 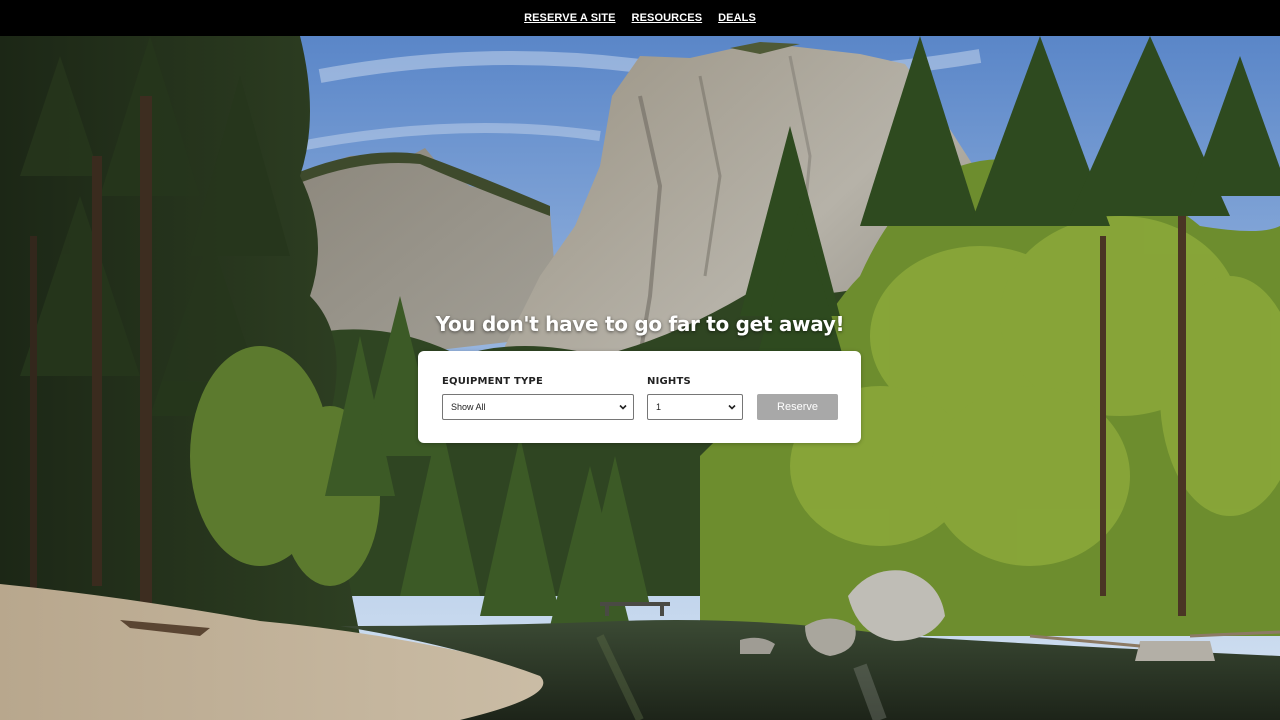 I want to click on hero-headline: You don't have to go far to get away!, so click(x=640, y=324).